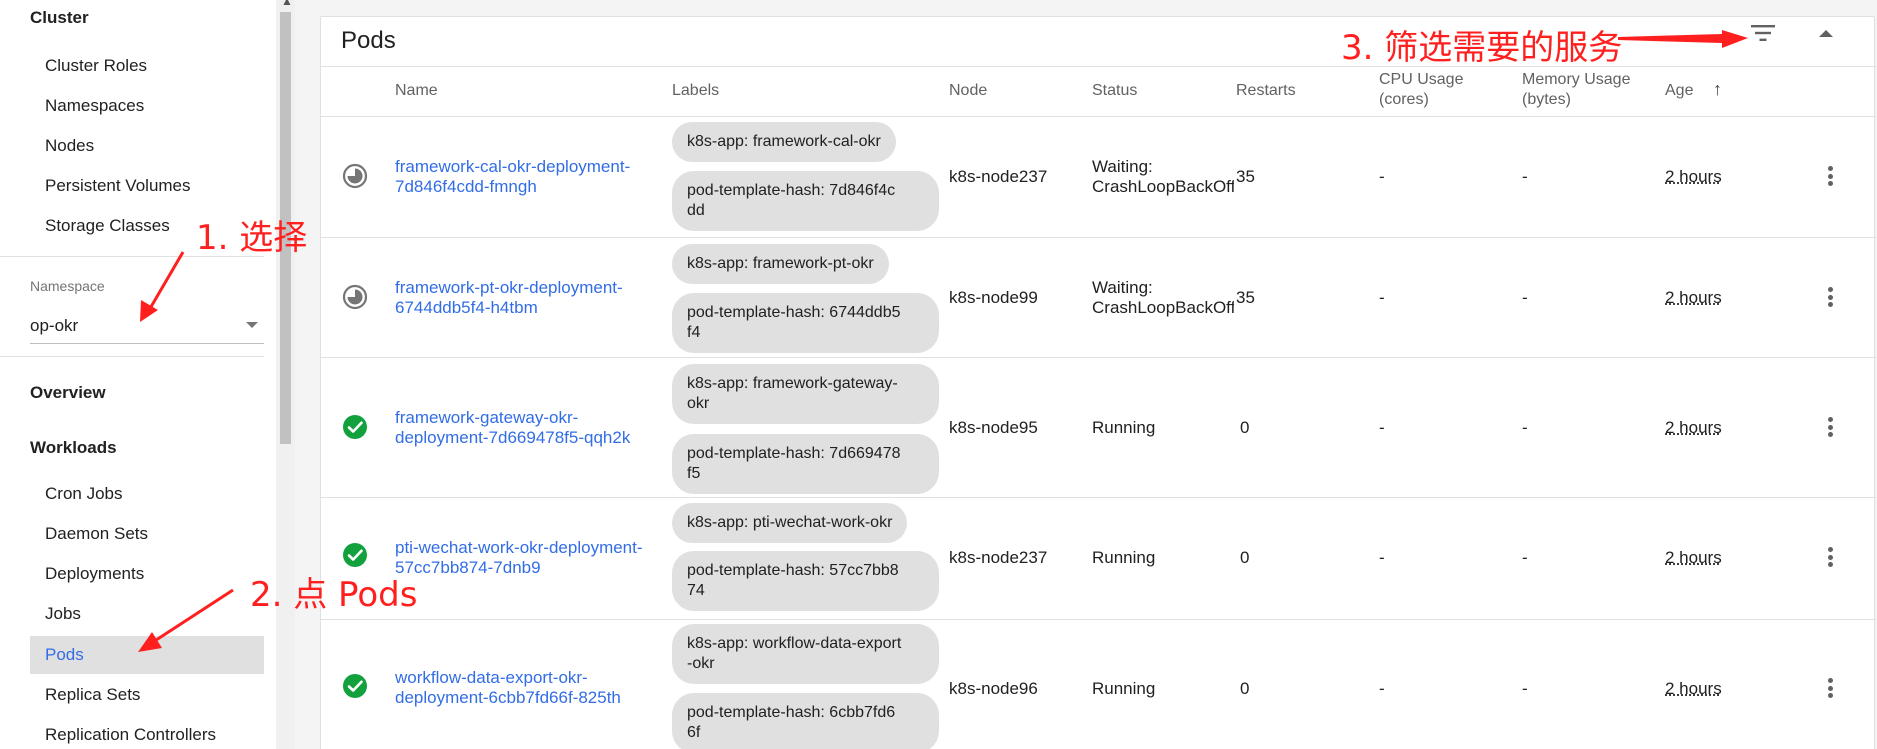 The height and width of the screenshot is (749, 1877). What do you see at coordinates (805, 201) in the screenshot?
I see `label-chip: pod-template-hash: 7d846f4c dd` at bounding box center [805, 201].